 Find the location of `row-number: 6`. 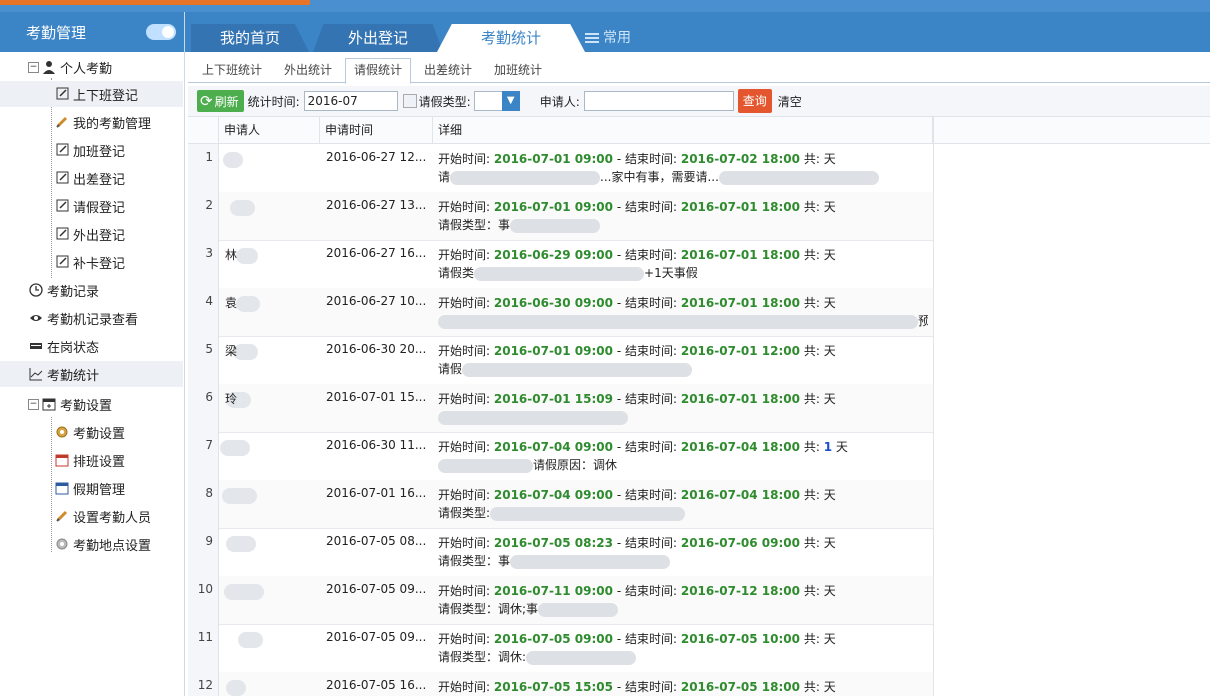

row-number: 6 is located at coordinates (203, 408).